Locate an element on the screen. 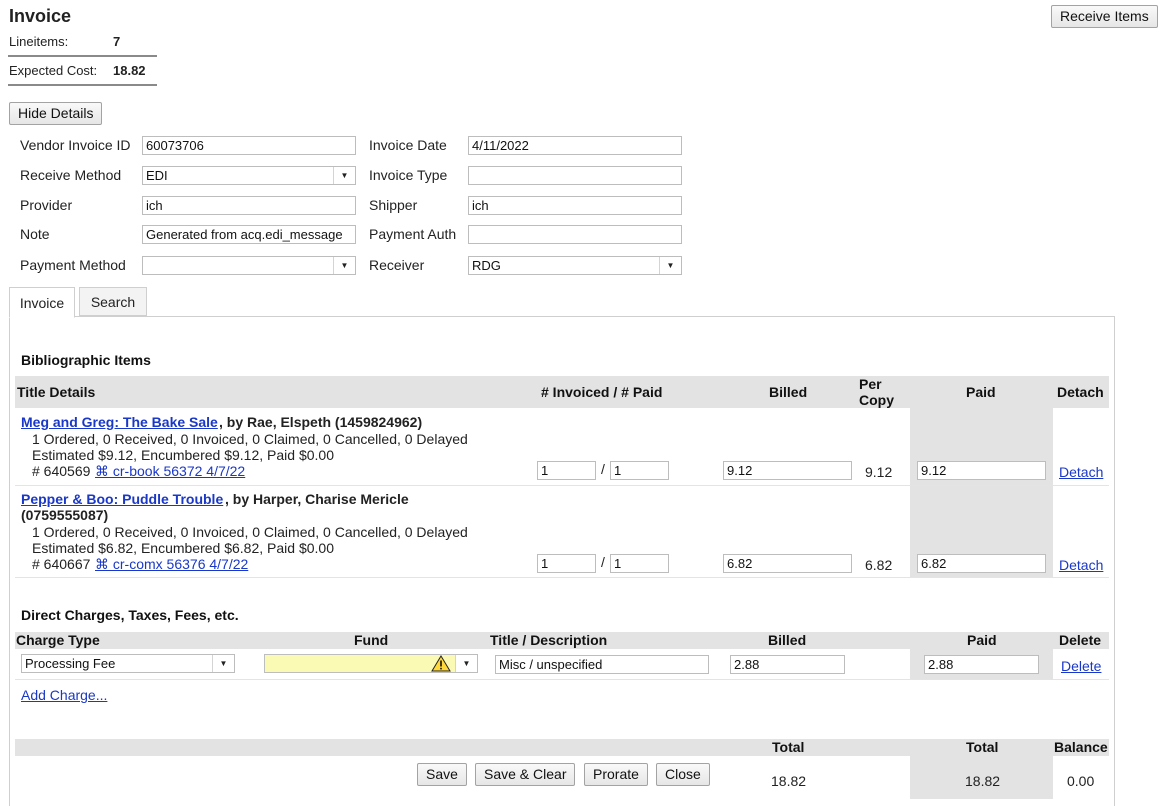  item-byline: , by Harper, Charise Mericle is located at coordinates (317, 499).